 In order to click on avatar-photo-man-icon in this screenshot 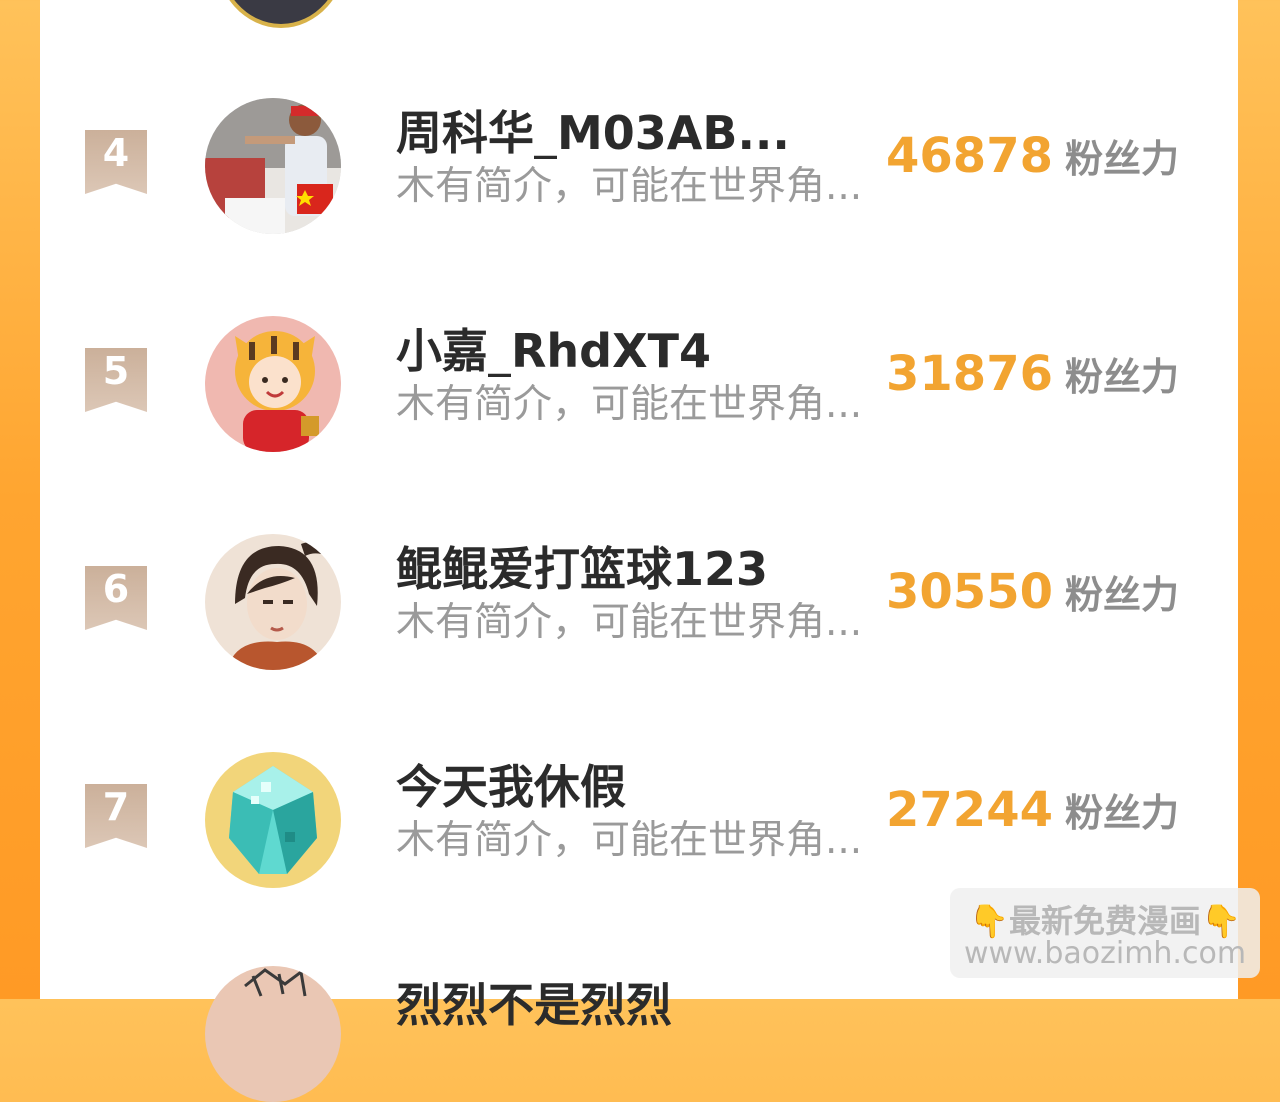, I will do `click(273, 166)`.